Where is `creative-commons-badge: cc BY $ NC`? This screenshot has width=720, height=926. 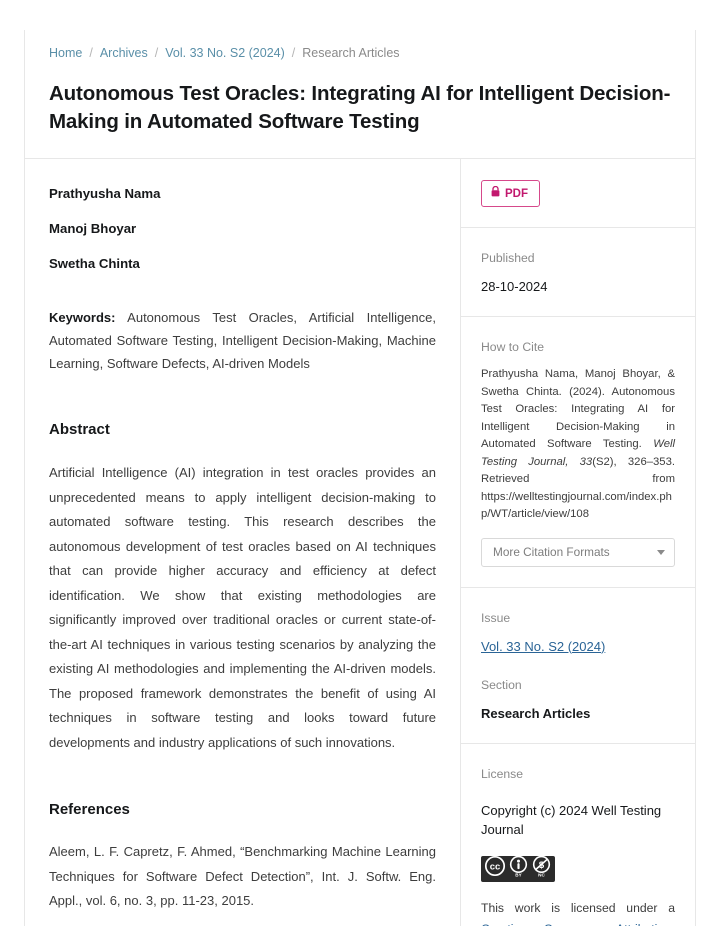 creative-commons-badge: cc BY $ NC is located at coordinates (518, 868).